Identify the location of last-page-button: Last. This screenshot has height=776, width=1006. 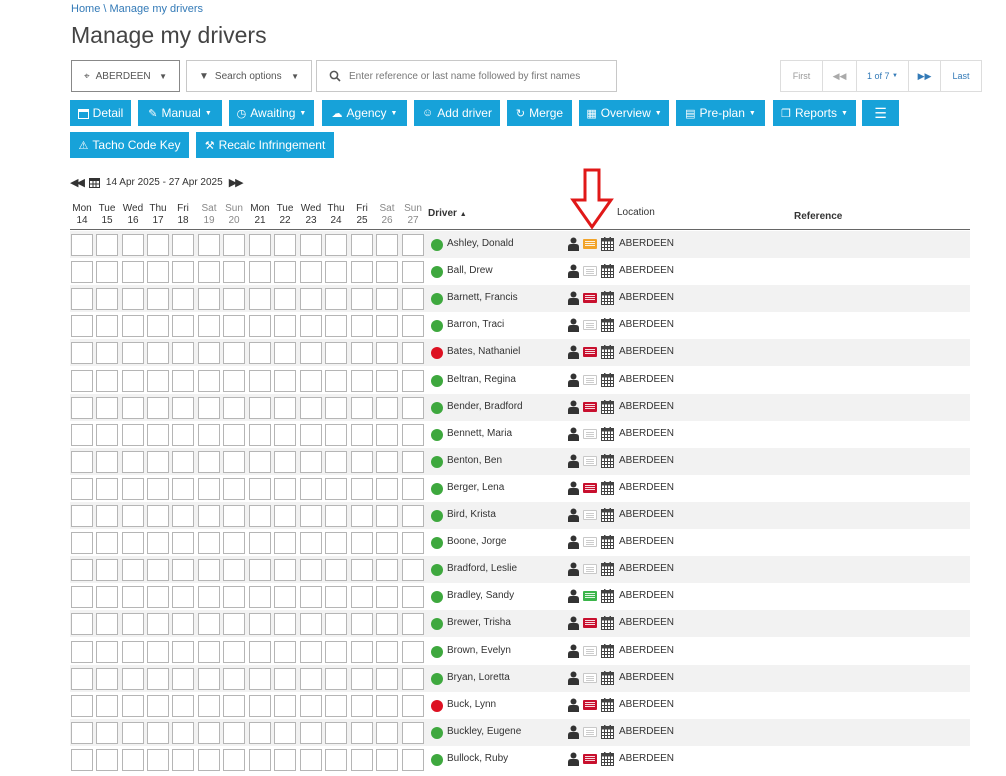
(961, 76).